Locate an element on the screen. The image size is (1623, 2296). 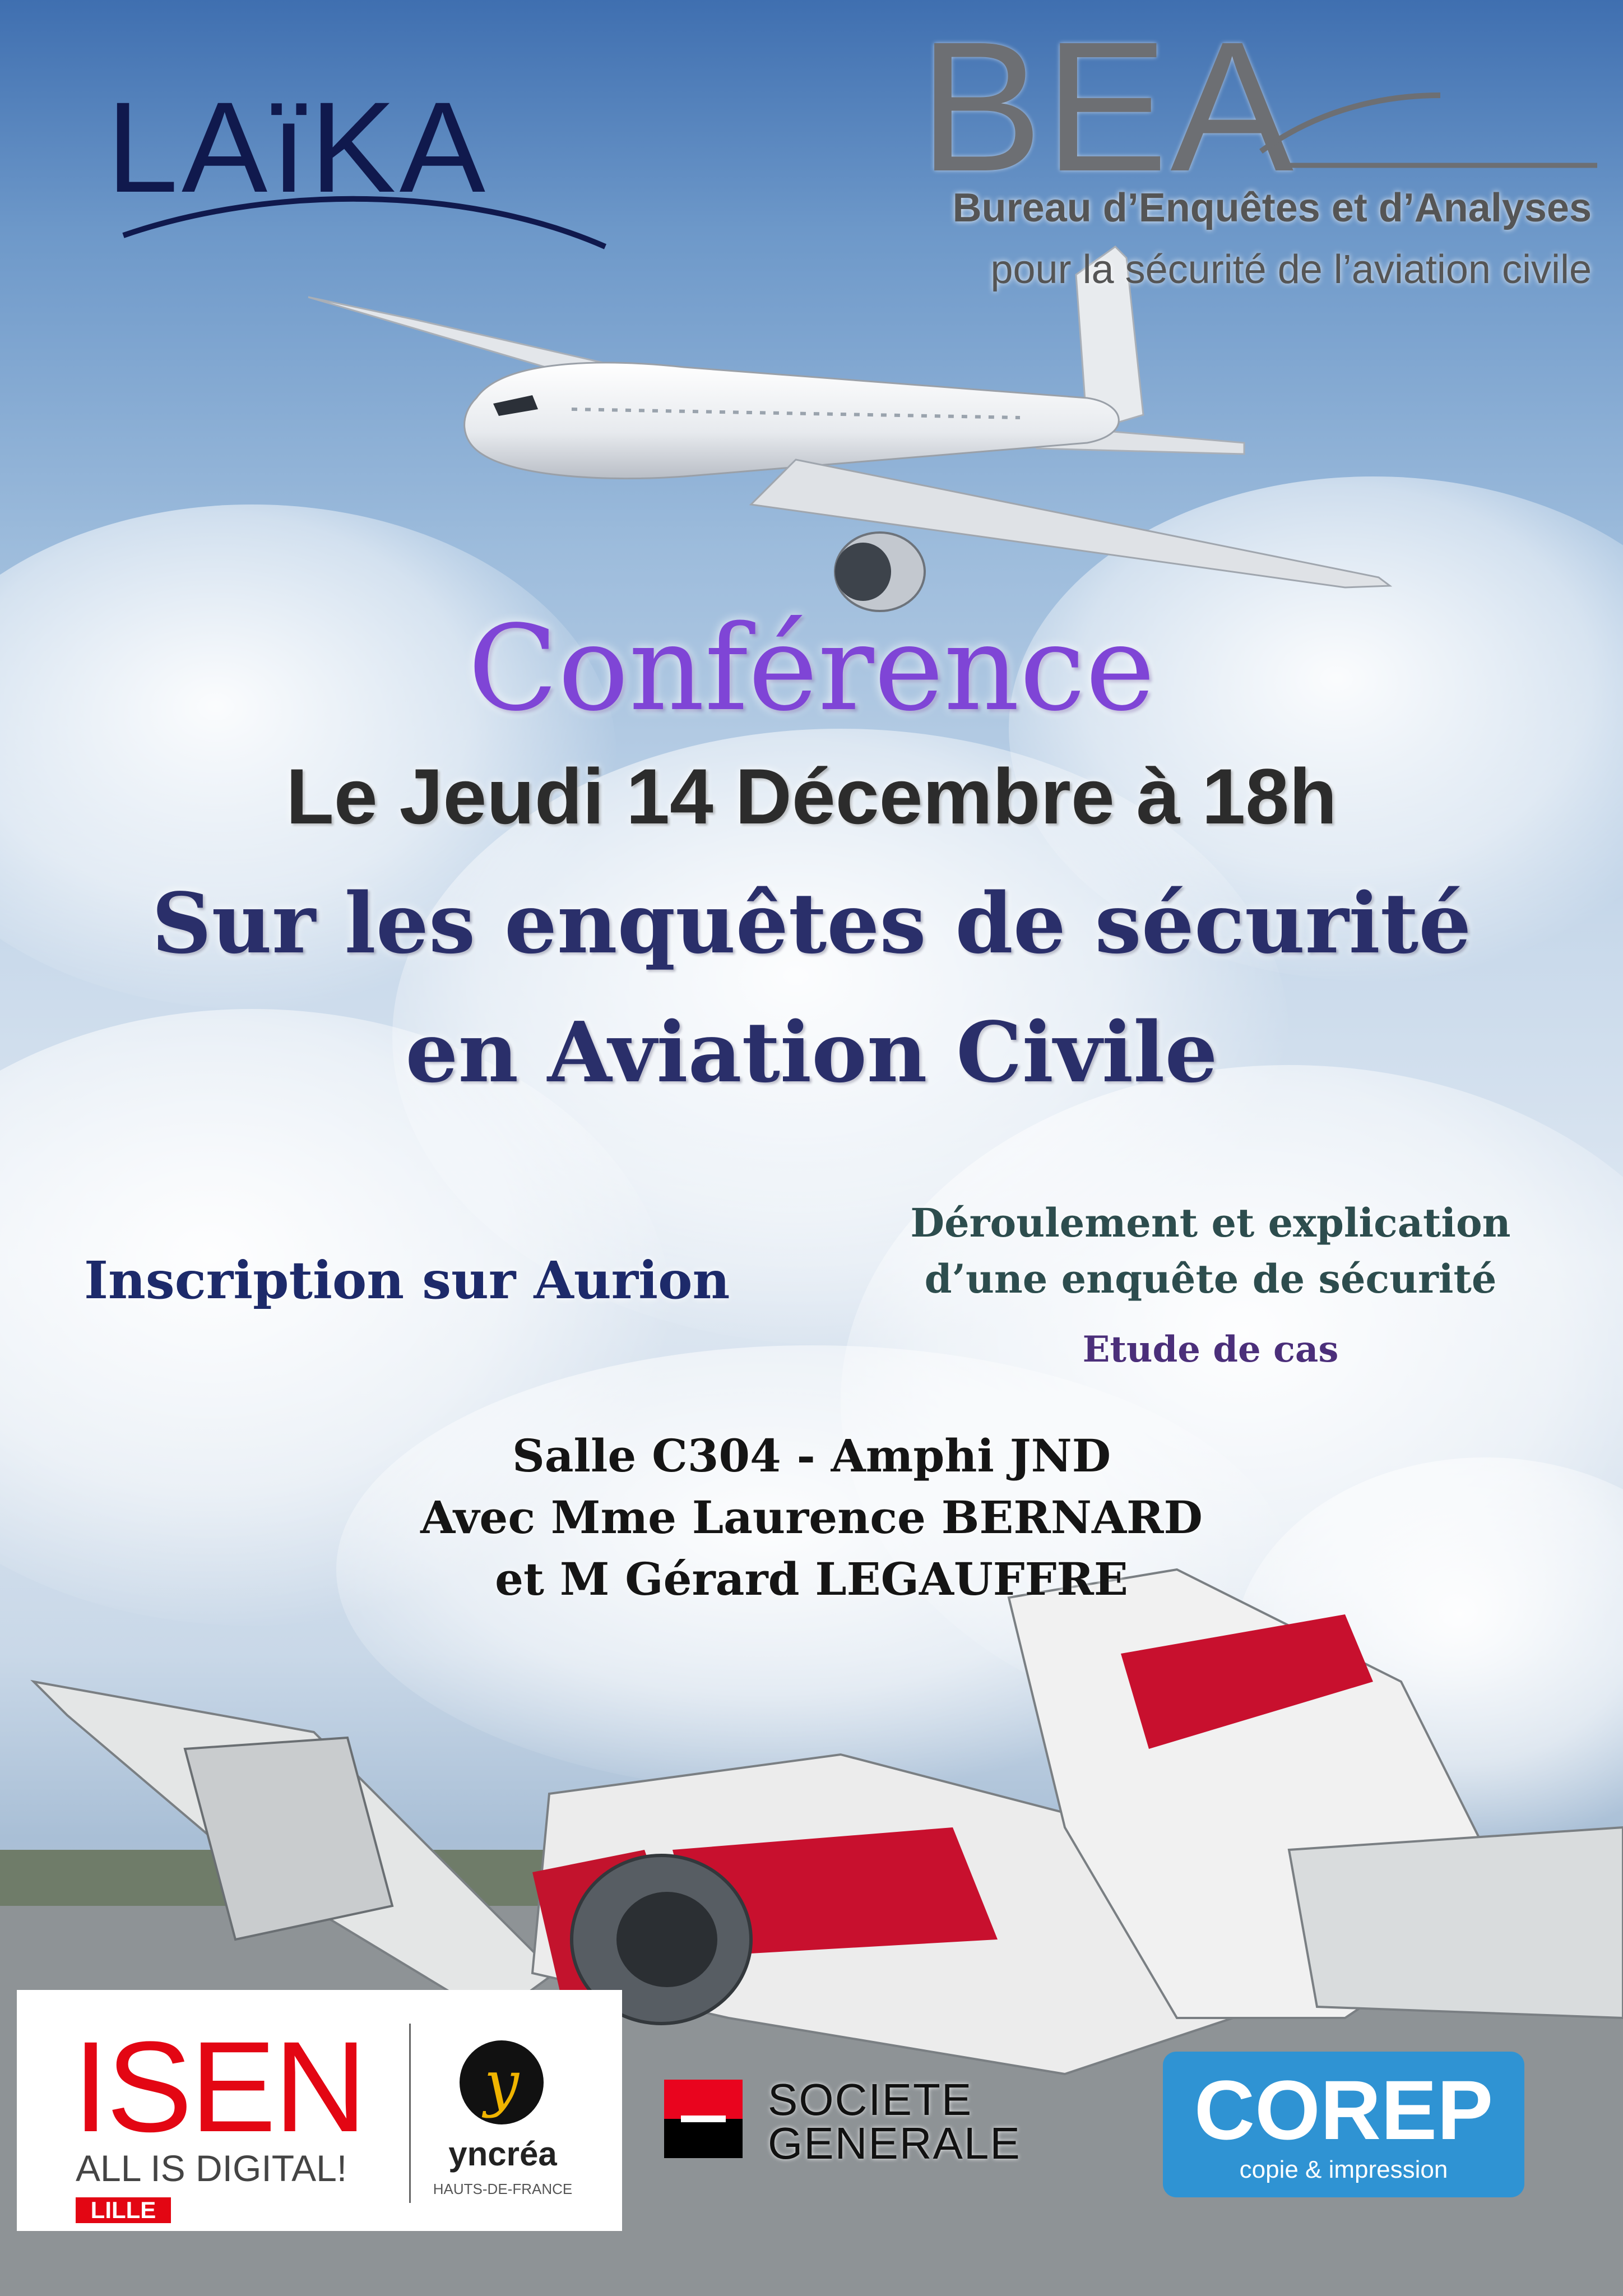
speaker-line2: et M Gérard LEGAUFFRE is located at coordinates (811, 1579).